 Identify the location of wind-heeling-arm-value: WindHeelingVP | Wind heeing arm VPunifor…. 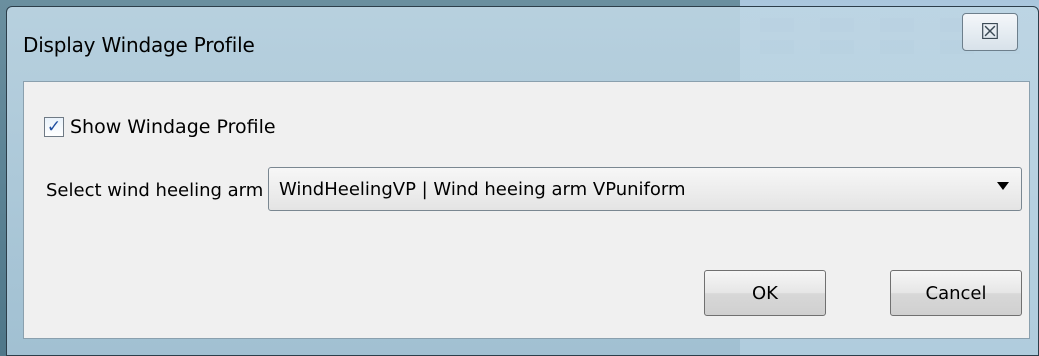
(482, 189).